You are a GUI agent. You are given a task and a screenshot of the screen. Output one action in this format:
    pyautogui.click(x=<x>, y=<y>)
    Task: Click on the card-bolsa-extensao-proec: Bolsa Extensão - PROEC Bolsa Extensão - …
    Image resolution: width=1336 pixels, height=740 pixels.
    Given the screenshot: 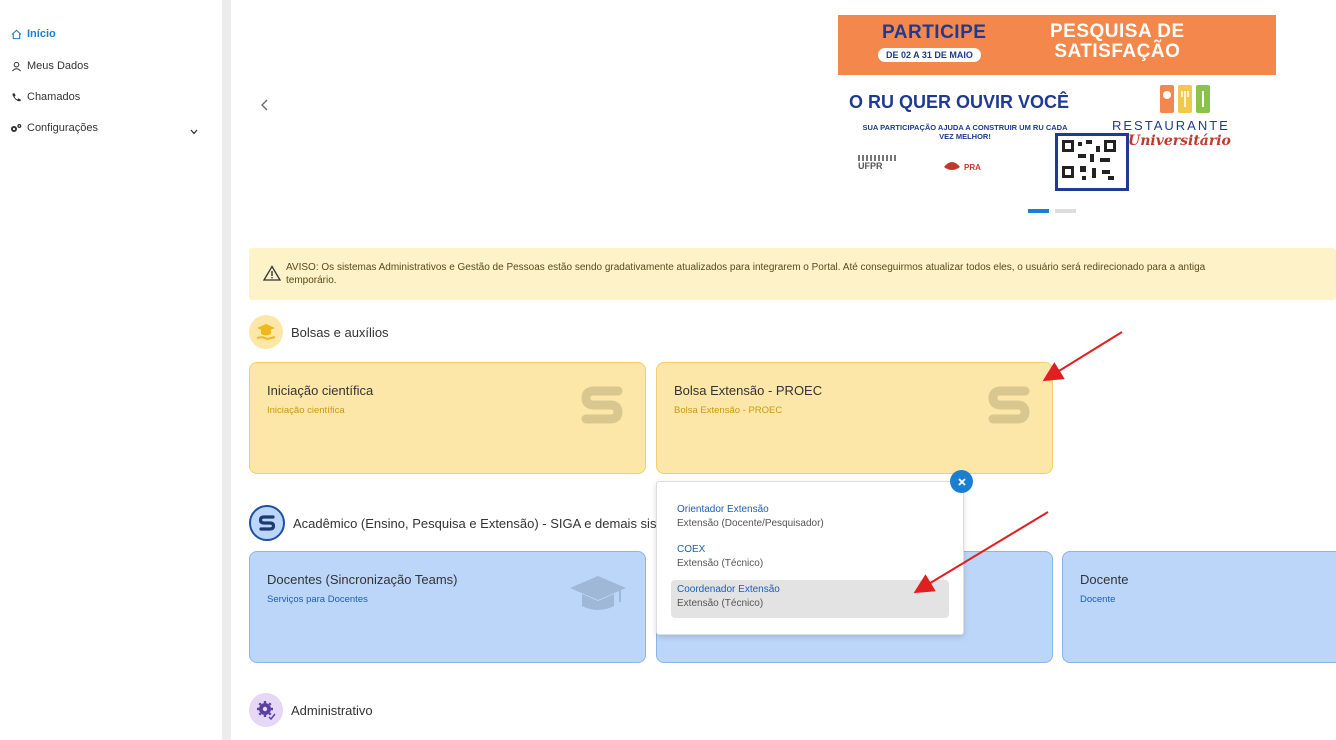 What is the action you would take?
    pyautogui.click(x=854, y=418)
    